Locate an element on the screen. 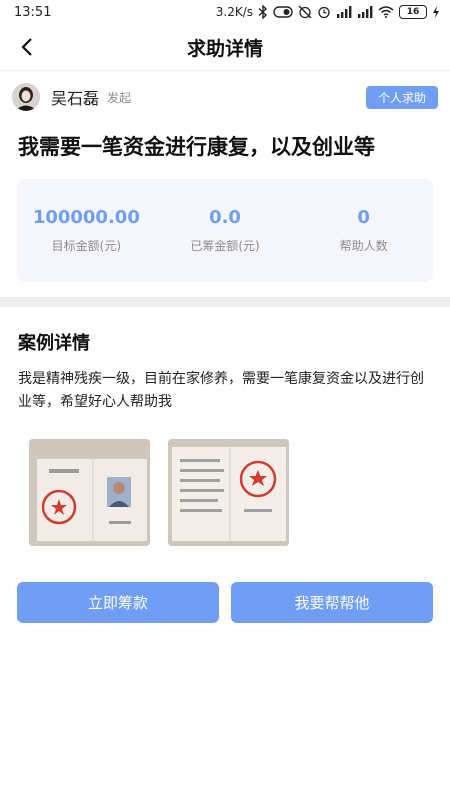 This screenshot has height=800, width=450. status-bar: 13:51 3.2K/s 16 is located at coordinates (225, 12).